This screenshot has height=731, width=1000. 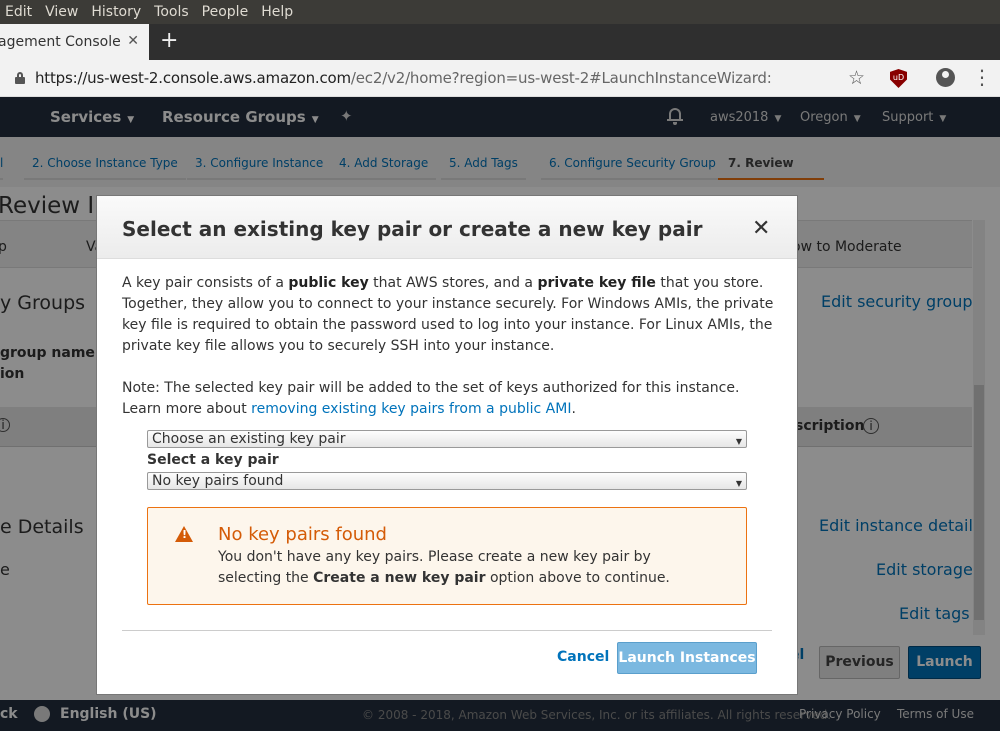 What do you see at coordinates (761, 228) in the screenshot?
I see `close-icon: ✕` at bounding box center [761, 228].